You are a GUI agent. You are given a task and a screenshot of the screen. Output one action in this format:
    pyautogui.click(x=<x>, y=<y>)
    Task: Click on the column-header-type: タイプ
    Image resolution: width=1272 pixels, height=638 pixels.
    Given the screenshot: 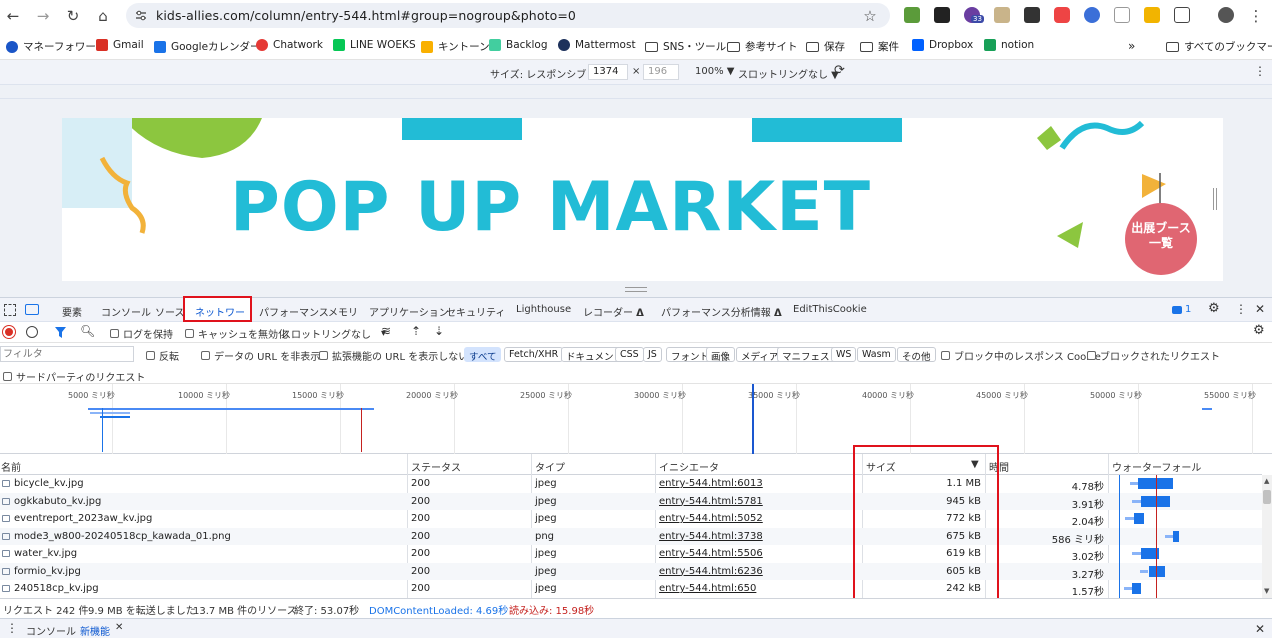 What is the action you would take?
    pyautogui.click(x=550, y=466)
    